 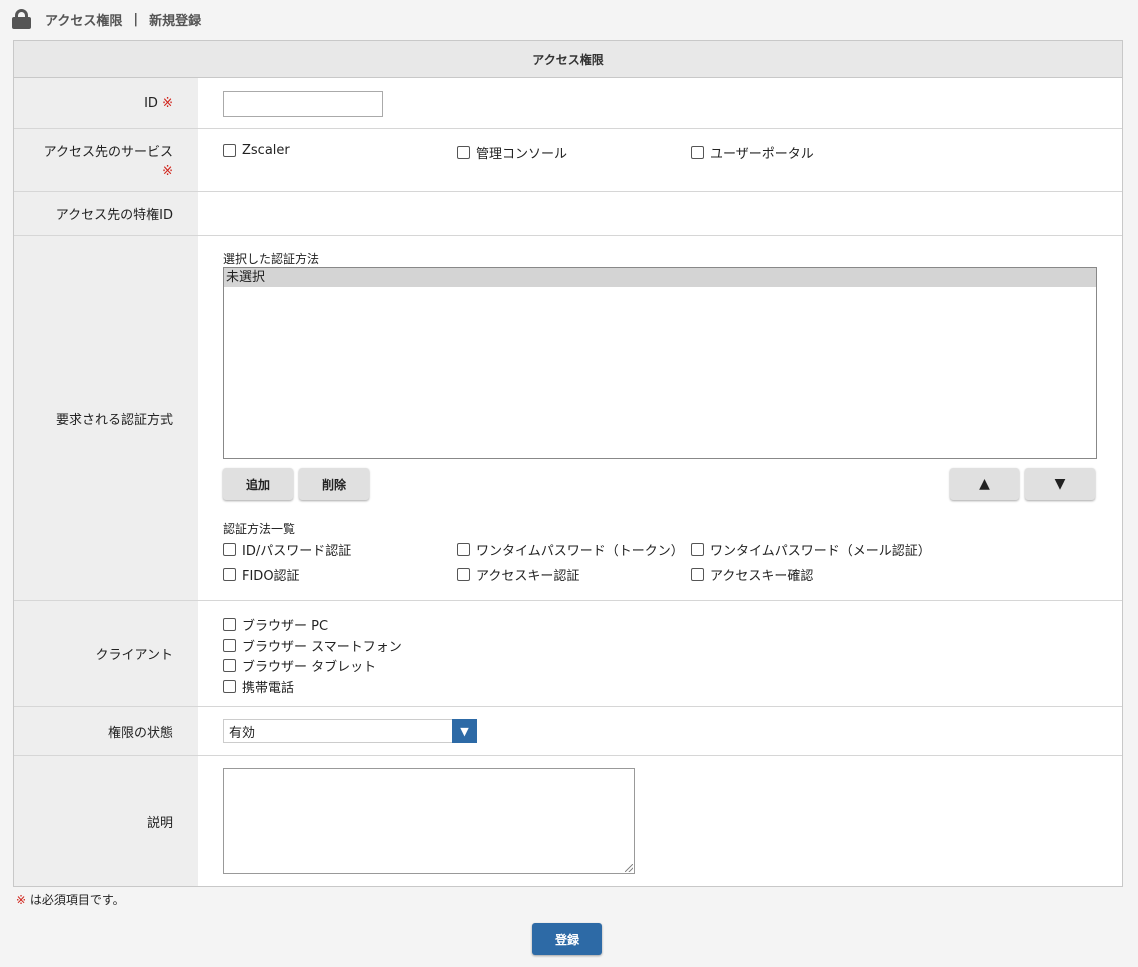 What do you see at coordinates (310, 645) in the screenshot?
I see `client-checkbox-browser-smartphone: ブラウザー スマートフォン` at bounding box center [310, 645].